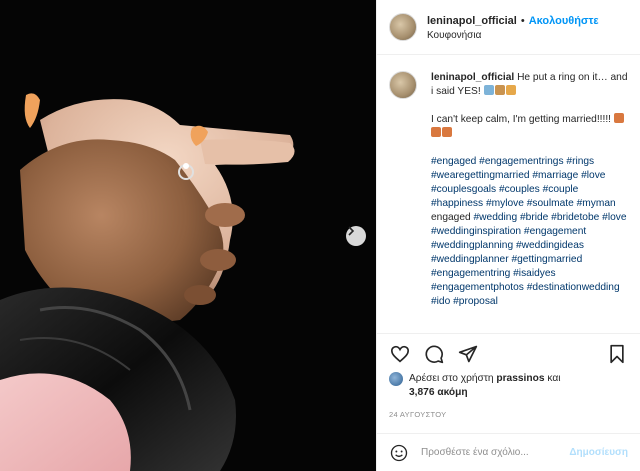  Describe the element at coordinates (534, 217) in the screenshot. I see `hashtag-link: #bride` at that location.